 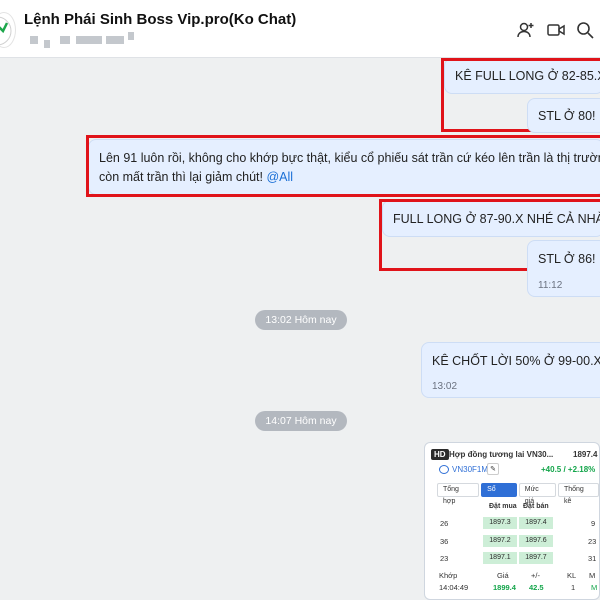 I want to click on message-time: 11:12, so click(x=550, y=285).